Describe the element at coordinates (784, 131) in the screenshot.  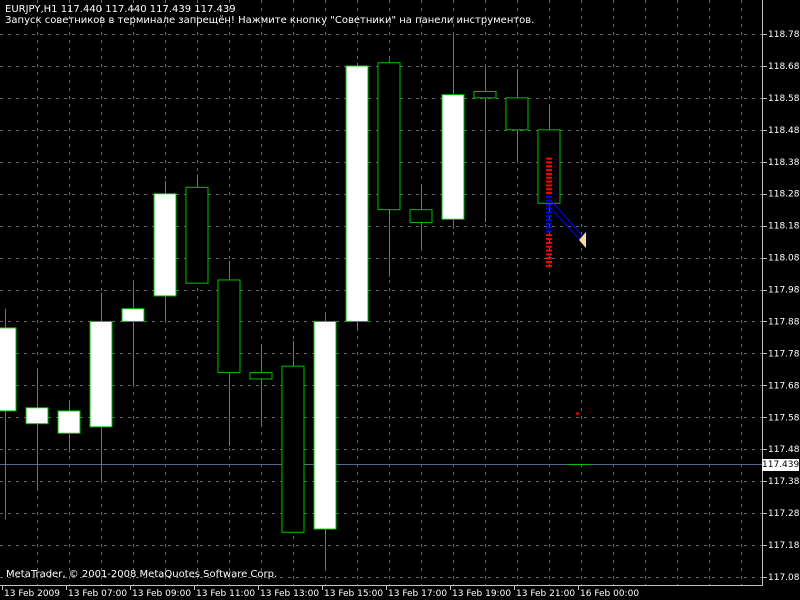
I see `y-tick-label: 118.485` at that location.